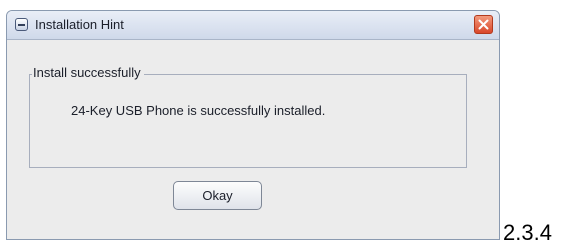 The height and width of the screenshot is (249, 579). I want to click on title-bar: Installation Hint, so click(253, 25).